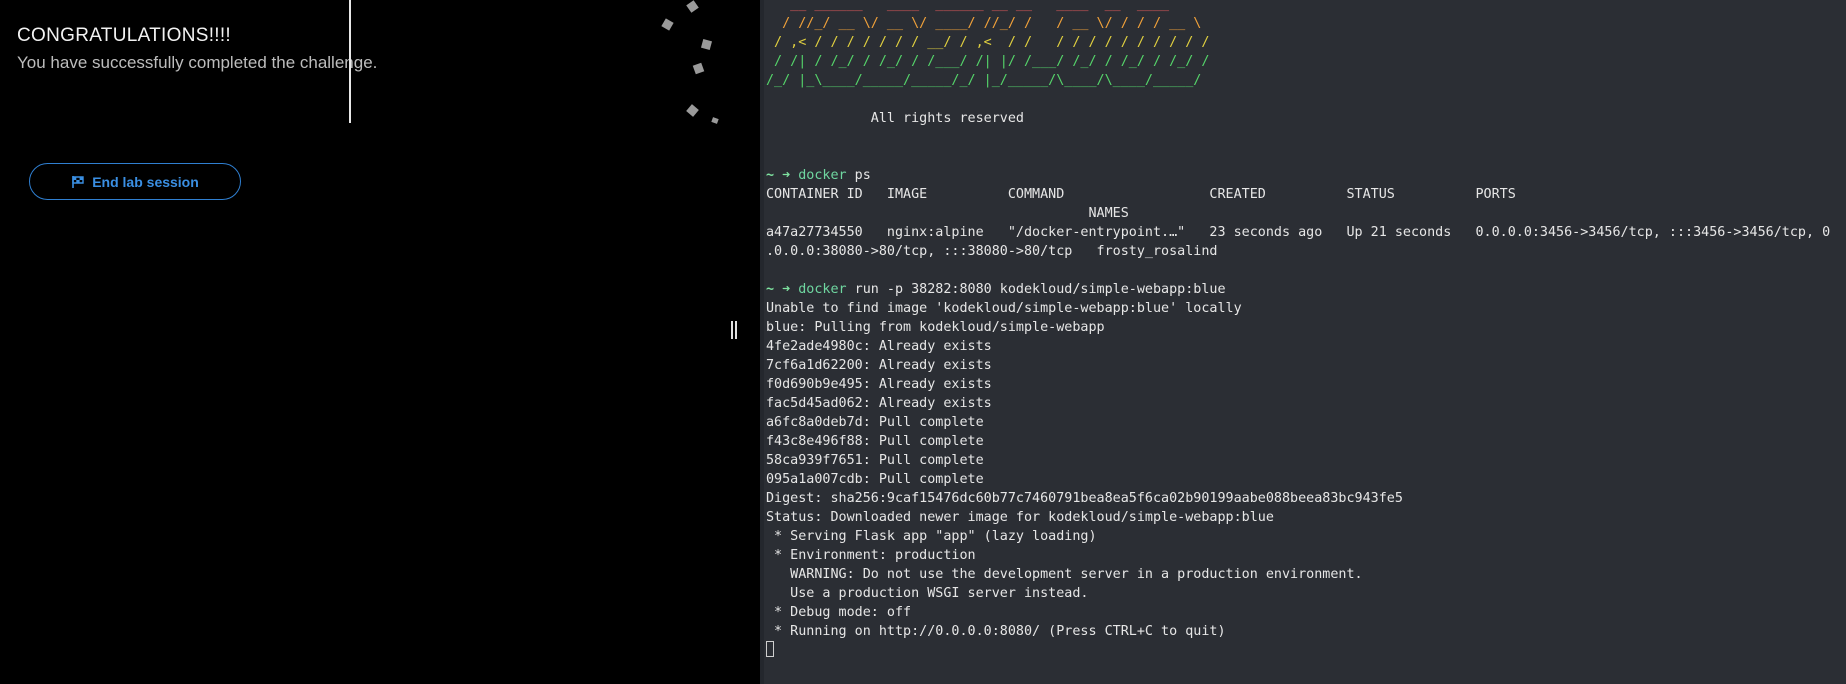  What do you see at coordinates (875, 422) in the screenshot?
I see `output-line: a6fc8a0deb7d: Pull complete` at bounding box center [875, 422].